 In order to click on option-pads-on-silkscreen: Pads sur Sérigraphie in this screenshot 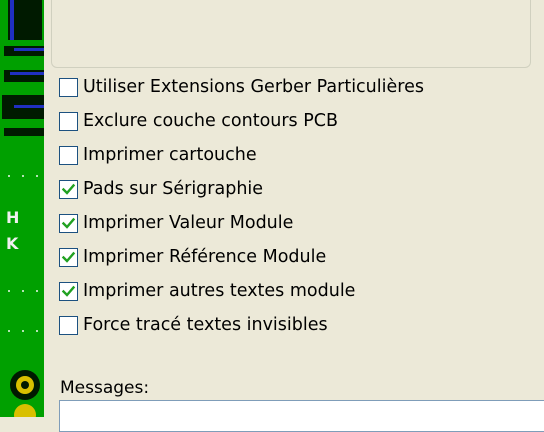, I will do `click(279, 189)`.